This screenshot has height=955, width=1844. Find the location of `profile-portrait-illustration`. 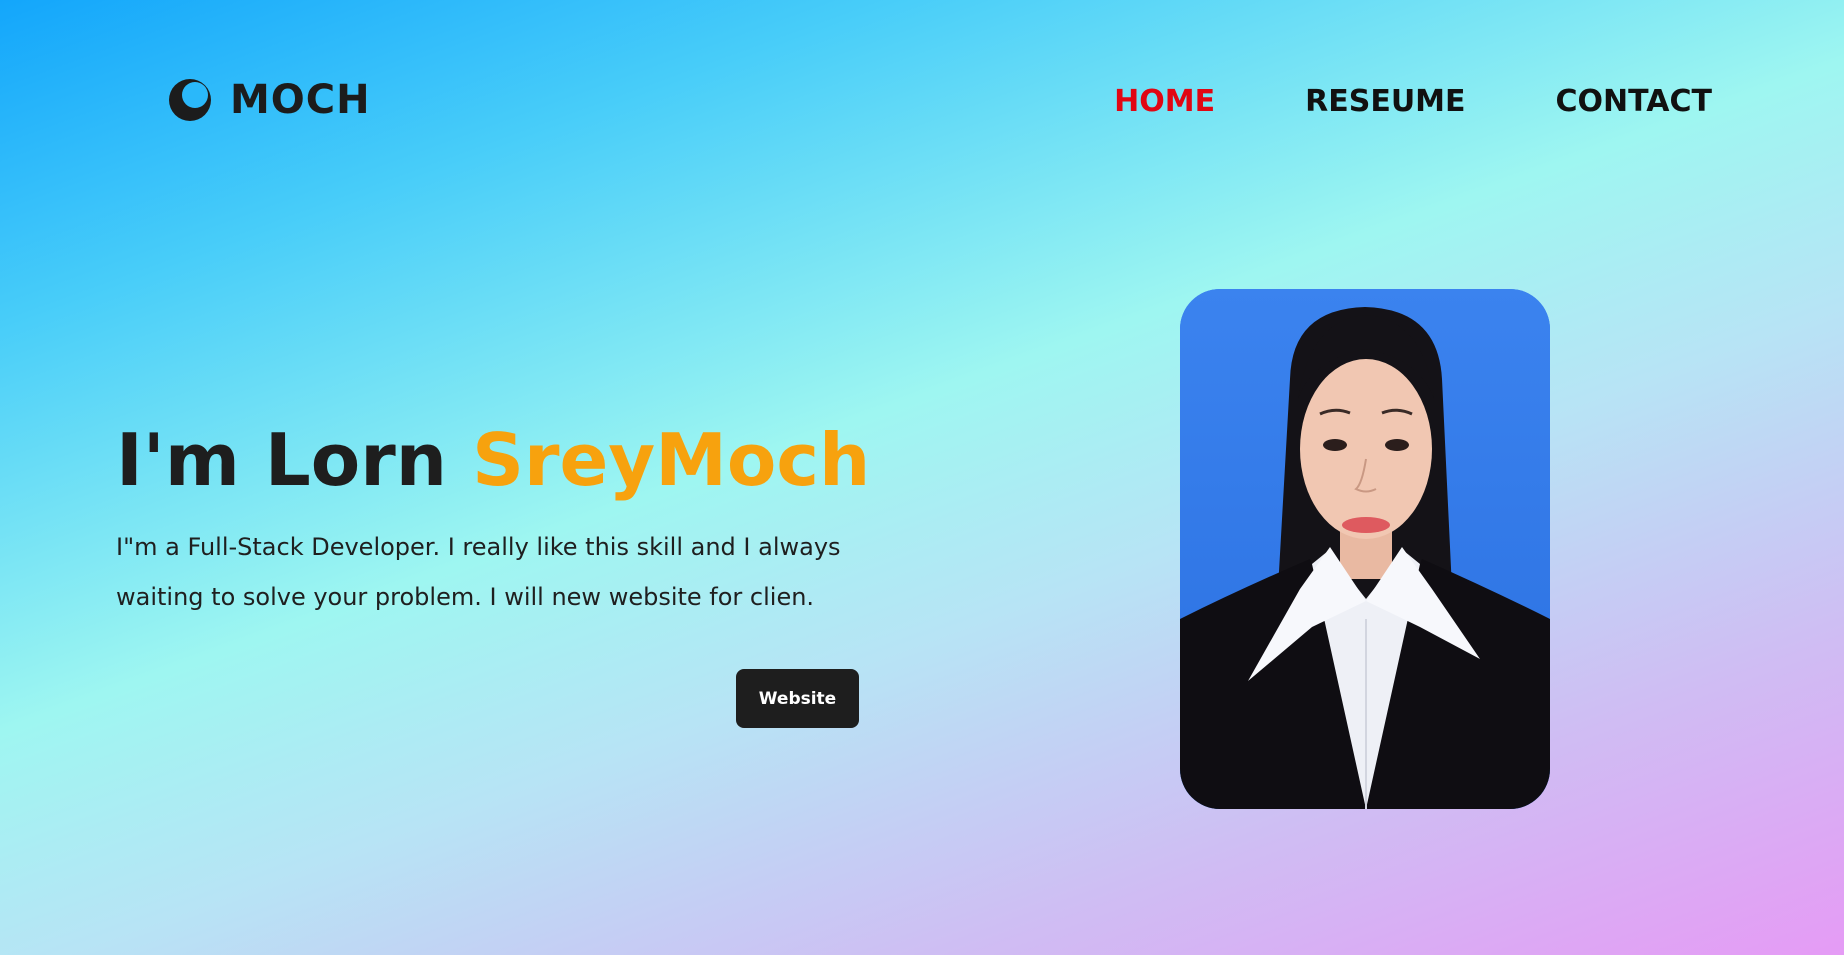

profile-portrait-illustration is located at coordinates (1365, 549).